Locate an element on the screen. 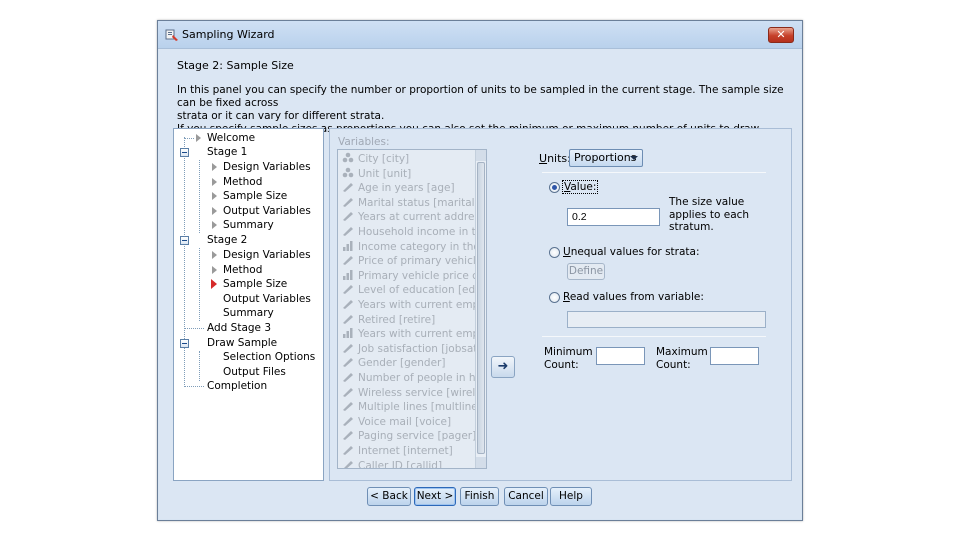  value-radio is located at coordinates (554, 187).